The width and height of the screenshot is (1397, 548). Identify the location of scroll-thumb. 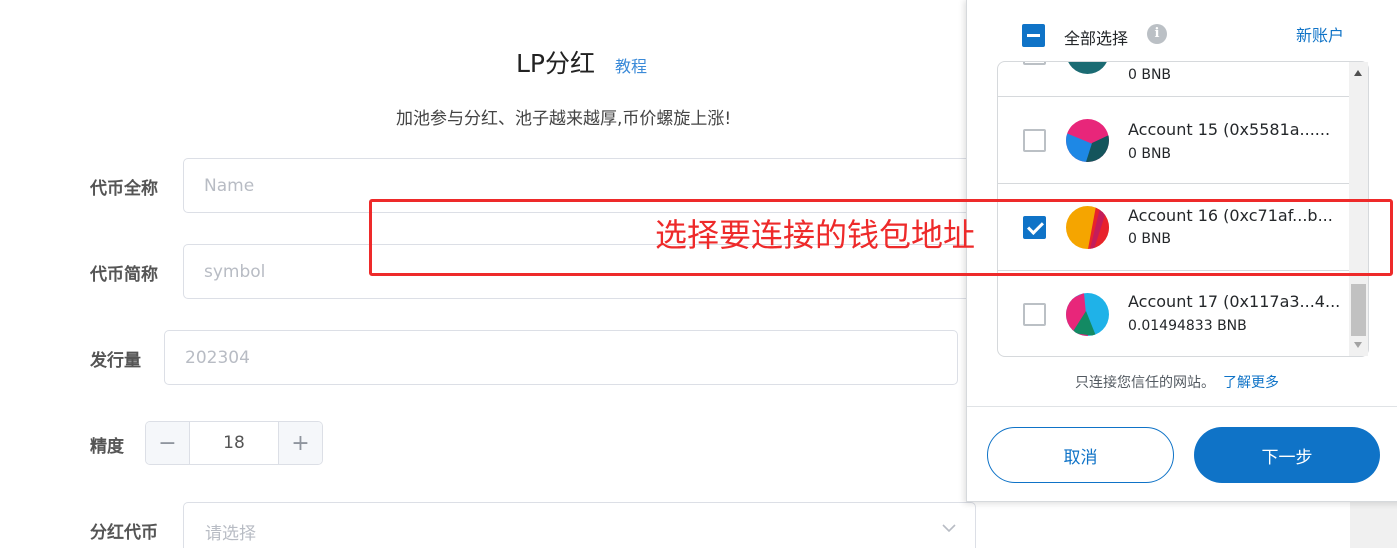
(1358, 310).